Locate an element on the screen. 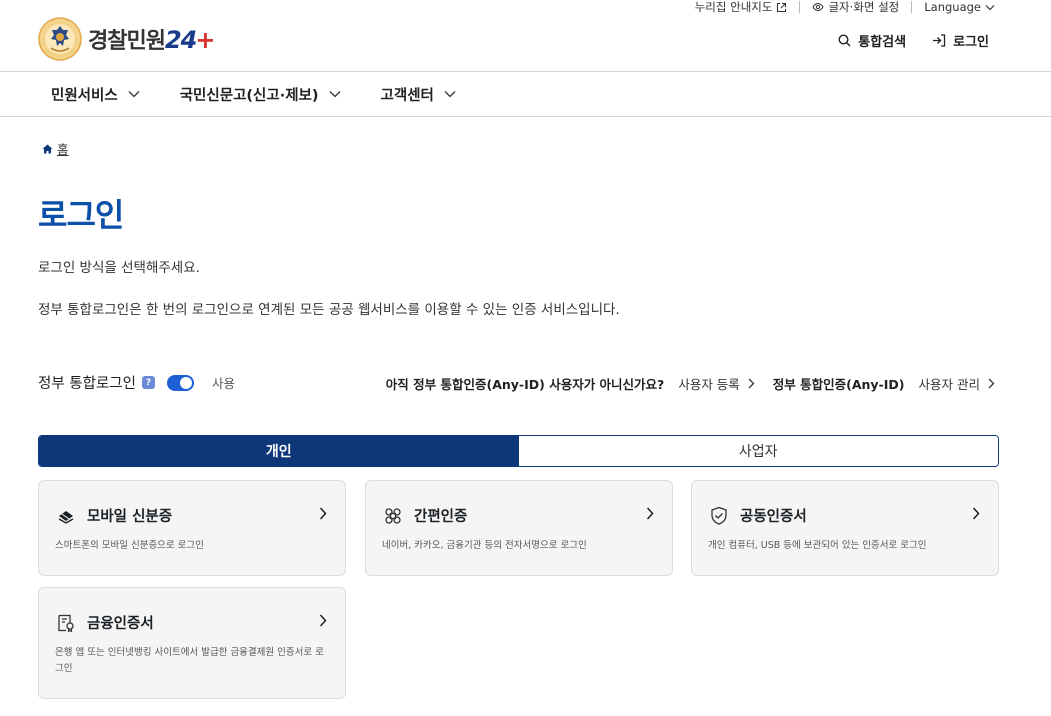 The width and height of the screenshot is (1051, 716). integrated-login-row: 정부 통합로그인 ? 사용 is located at coordinates (136, 382).